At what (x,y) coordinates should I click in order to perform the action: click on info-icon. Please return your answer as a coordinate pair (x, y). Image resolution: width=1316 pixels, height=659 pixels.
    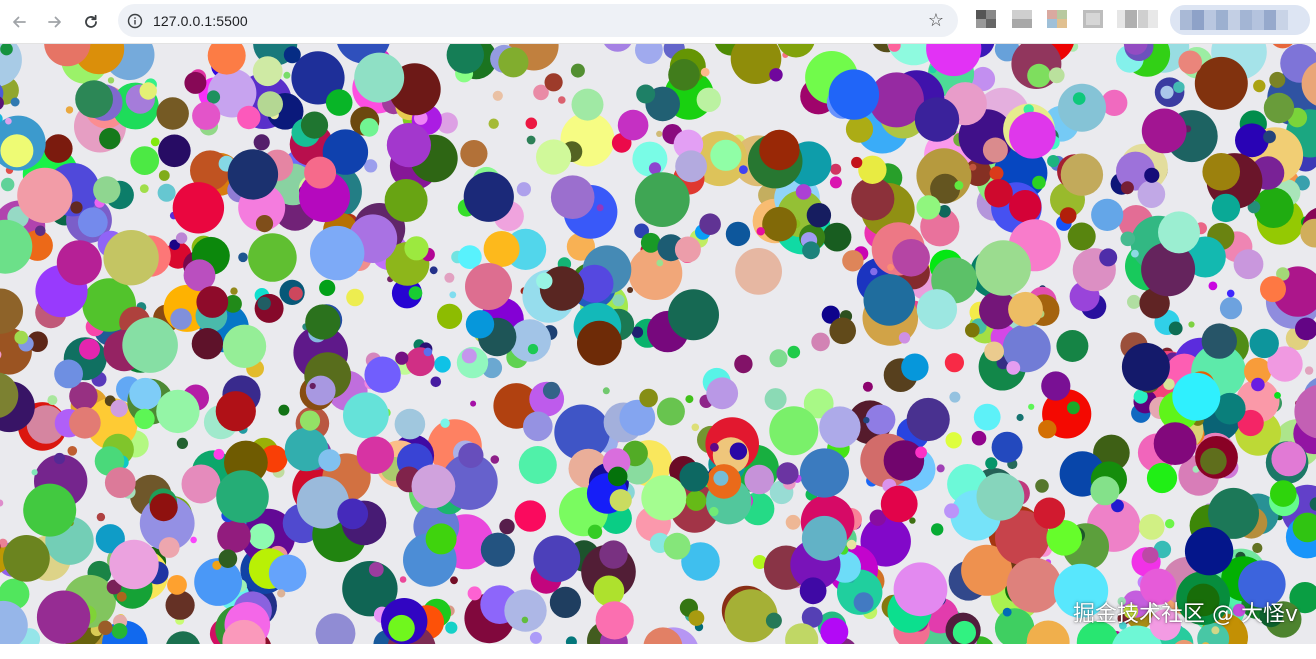
    Looking at the image, I should click on (135, 21).